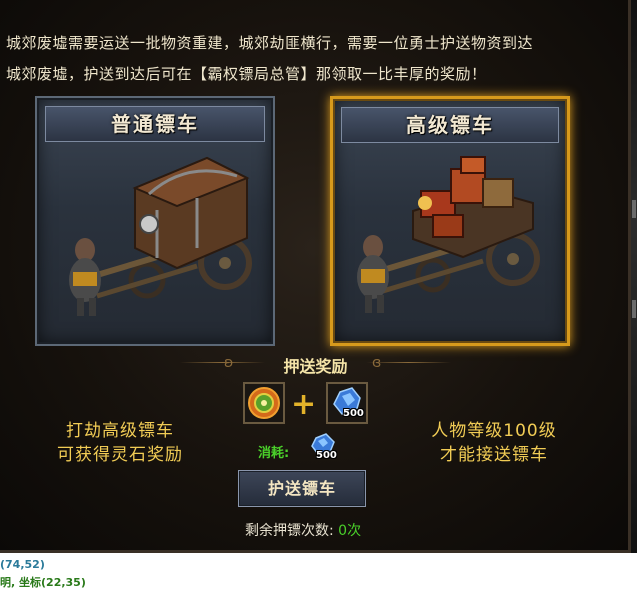 This screenshot has height=593, width=637. What do you see at coordinates (246, 74) in the screenshot?
I see `description-line-2: 城郊废墟，护送到达后可在【霸权镖局总管】那领取一比丰厚的奖励！` at bounding box center [246, 74].